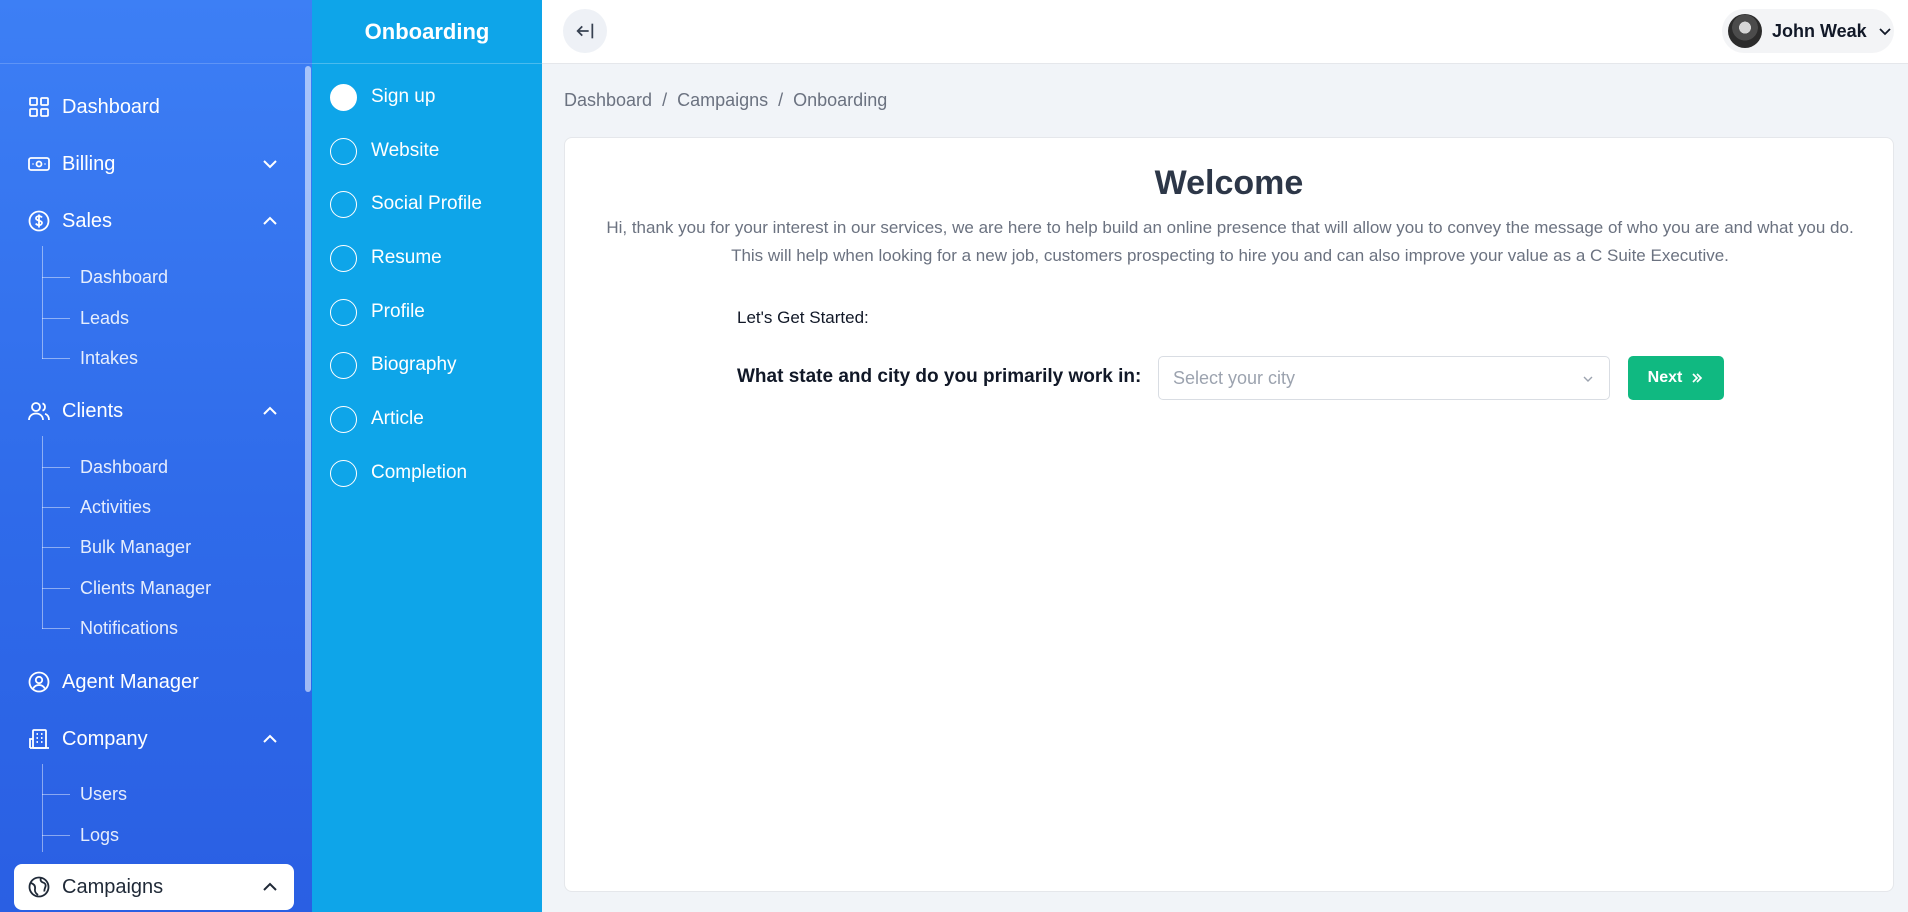 This screenshot has height=912, width=1908. What do you see at coordinates (608, 100) in the screenshot?
I see `breadcrumb-dashboard: Dashboard` at bounding box center [608, 100].